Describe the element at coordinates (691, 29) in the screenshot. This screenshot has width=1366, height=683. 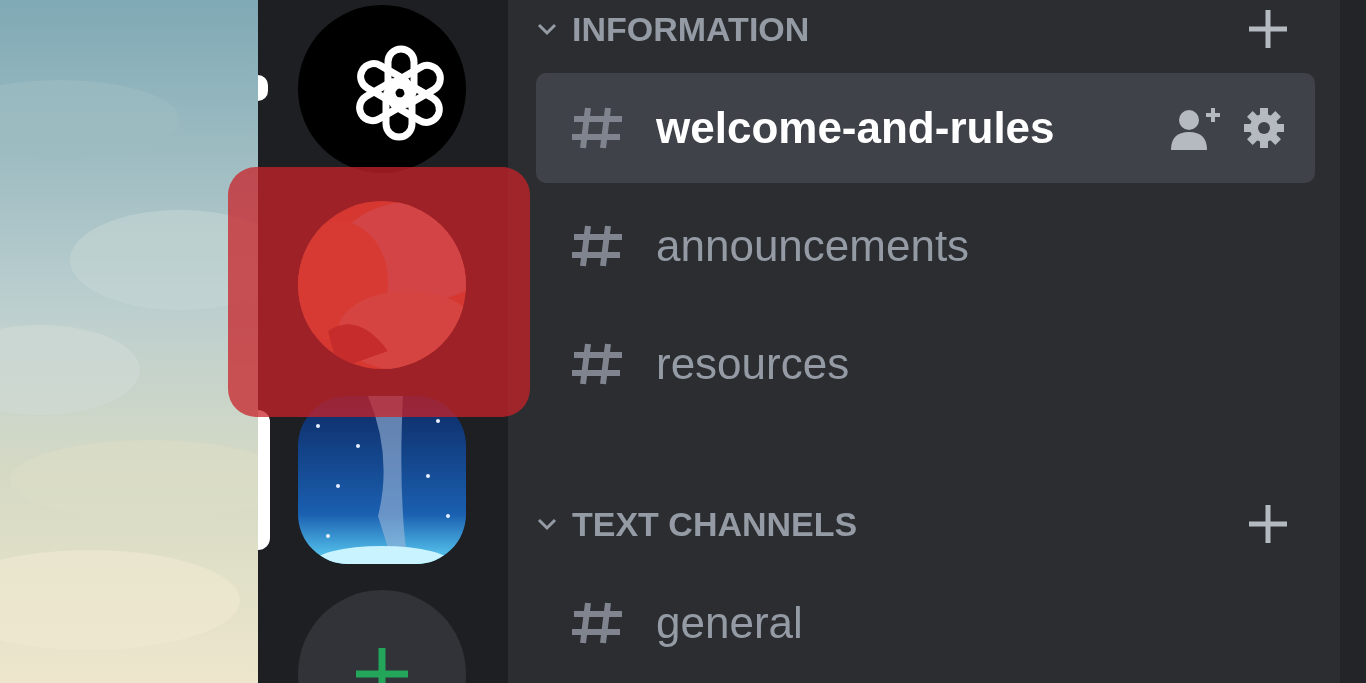
I see `category-title: INFORMATION` at that location.